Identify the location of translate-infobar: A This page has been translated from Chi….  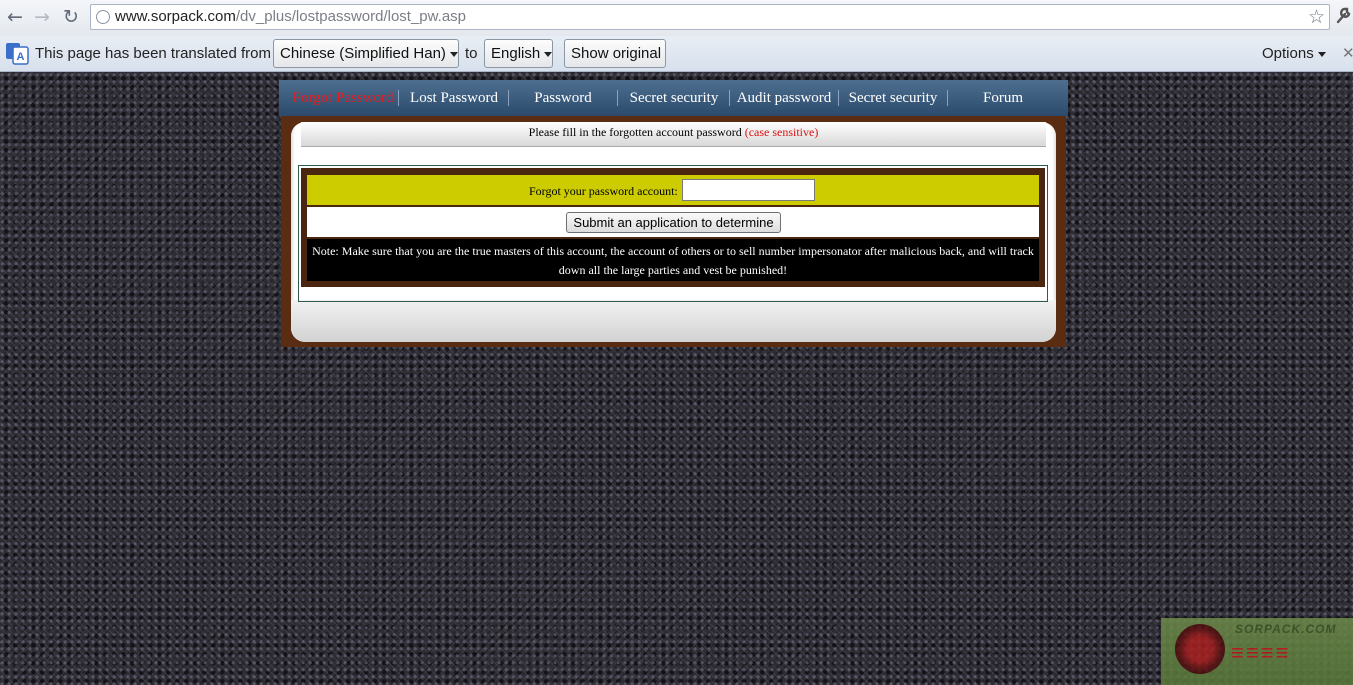
(676, 54).